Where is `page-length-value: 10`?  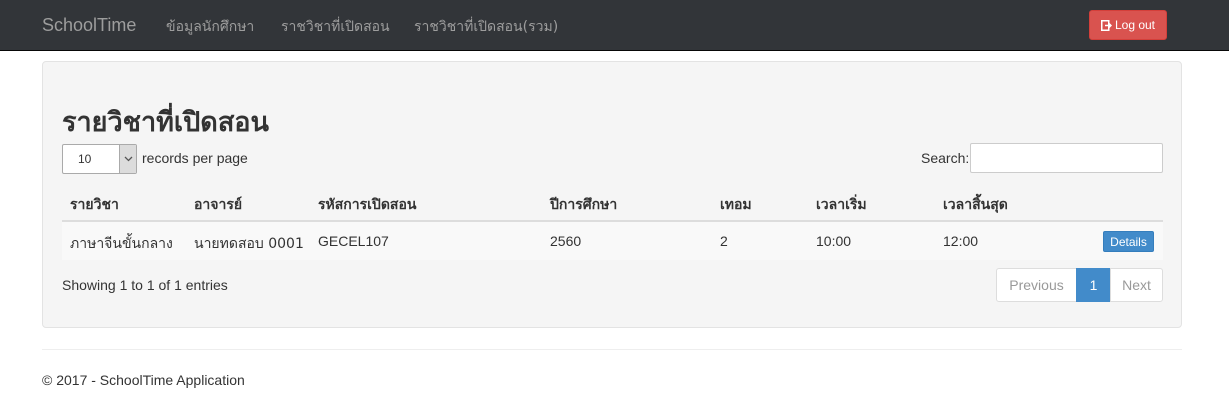
page-length-value: 10 is located at coordinates (85, 159).